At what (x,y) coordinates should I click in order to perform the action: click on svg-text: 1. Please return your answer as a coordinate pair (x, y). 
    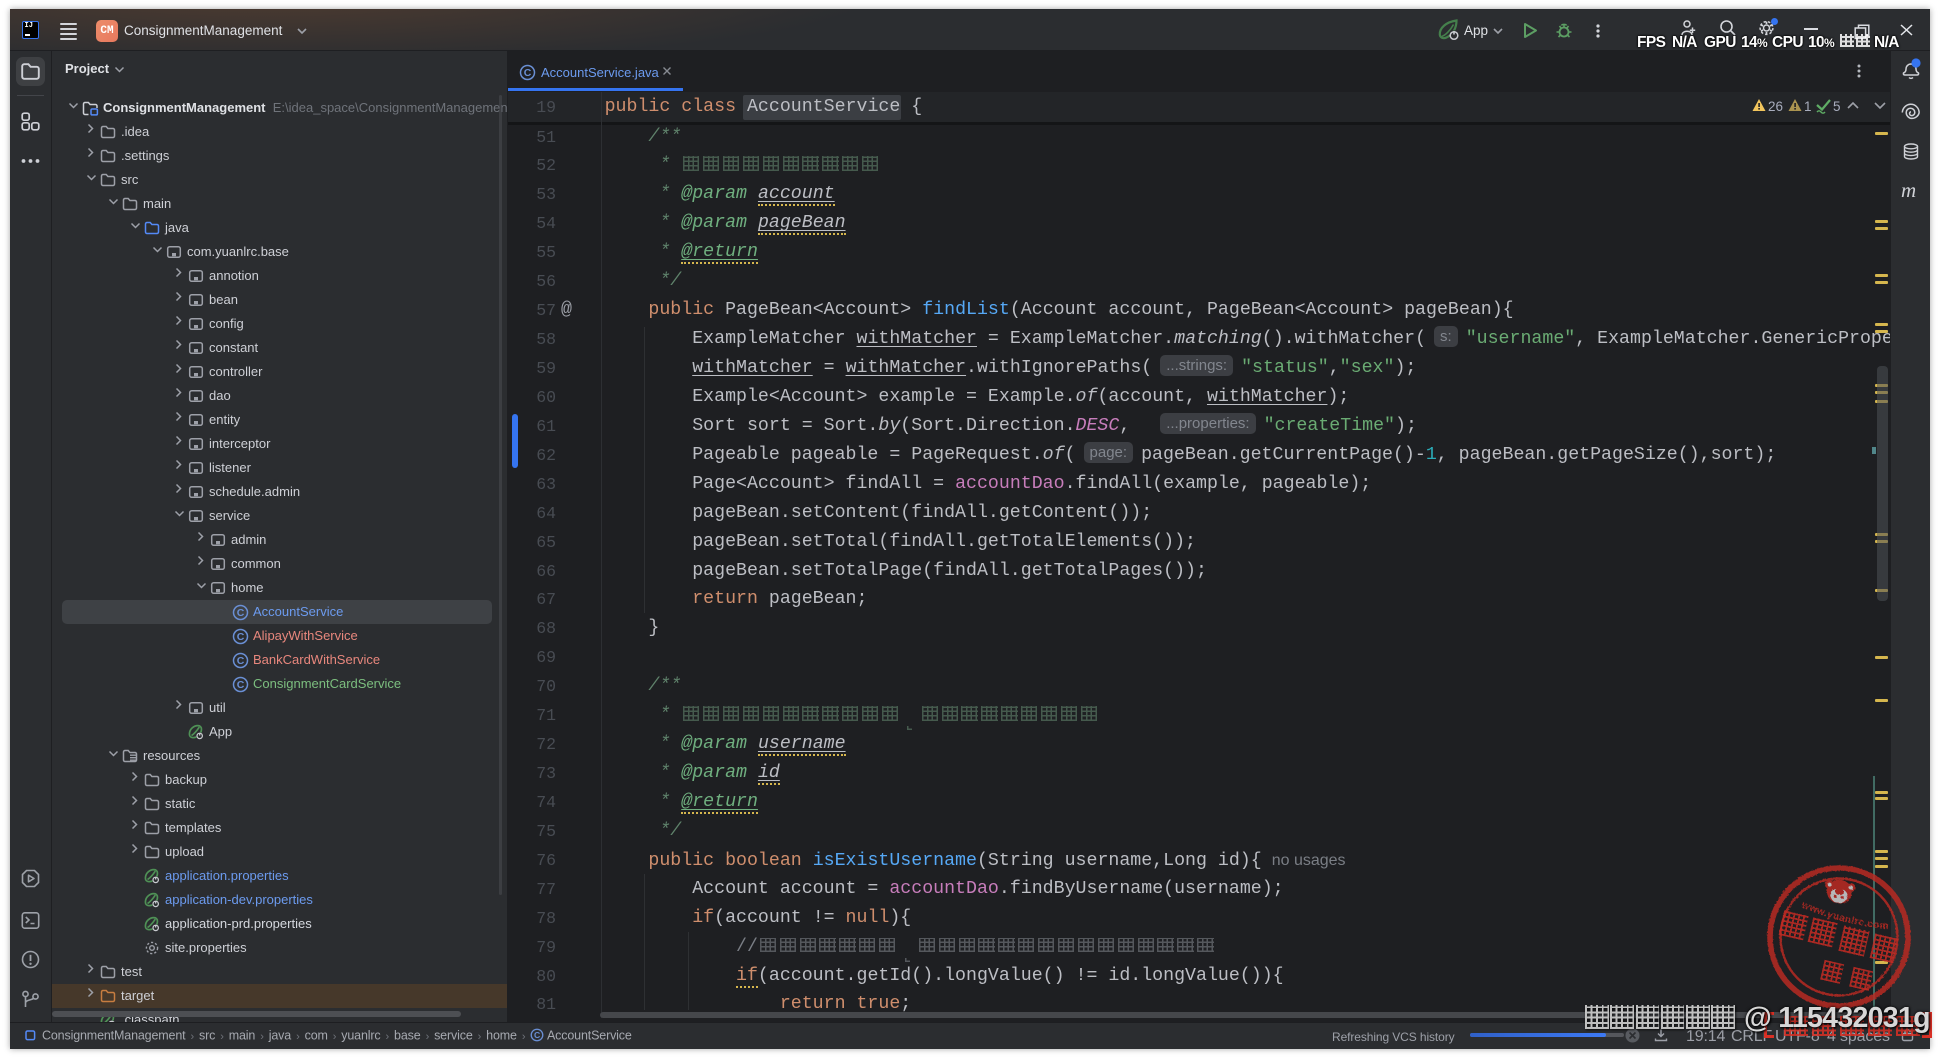
    Looking at the image, I should click on (1808, 106).